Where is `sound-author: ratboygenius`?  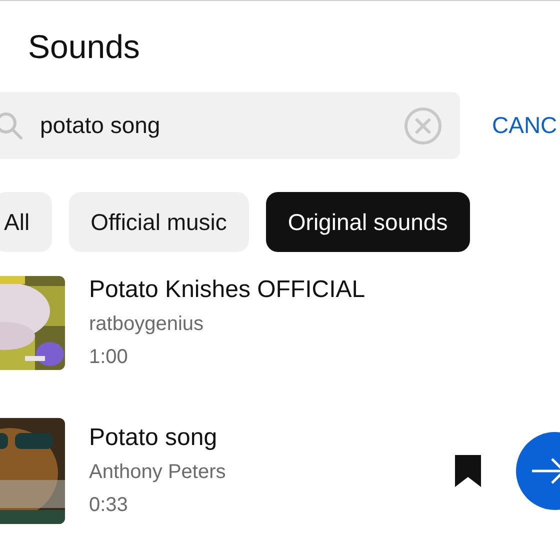 sound-author: ratboygenius is located at coordinates (146, 324).